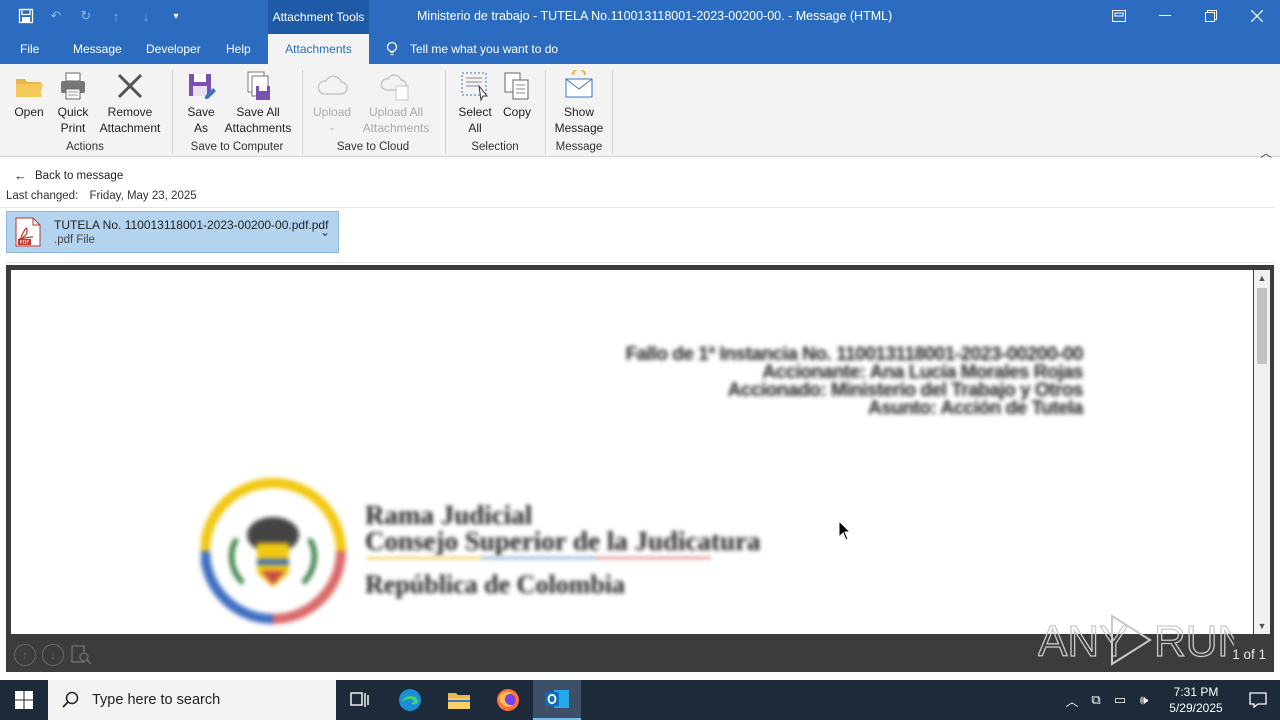 This screenshot has width=1280, height=720. I want to click on folder-icon, so click(29, 88).